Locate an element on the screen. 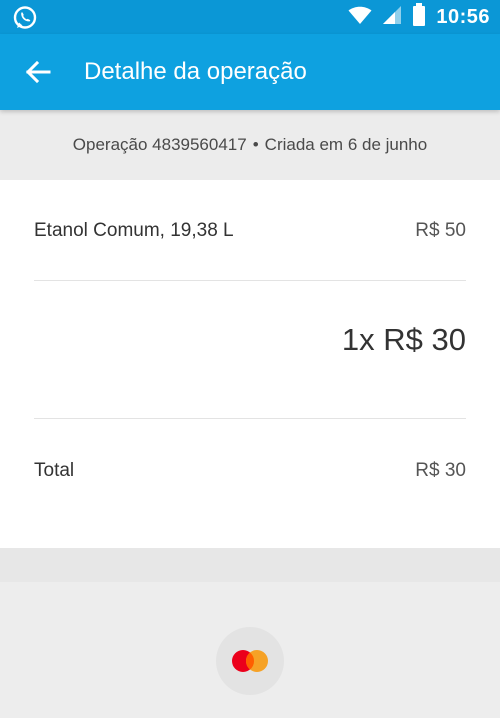 This screenshot has height=718, width=500. status-time: 10:56 is located at coordinates (463, 16).